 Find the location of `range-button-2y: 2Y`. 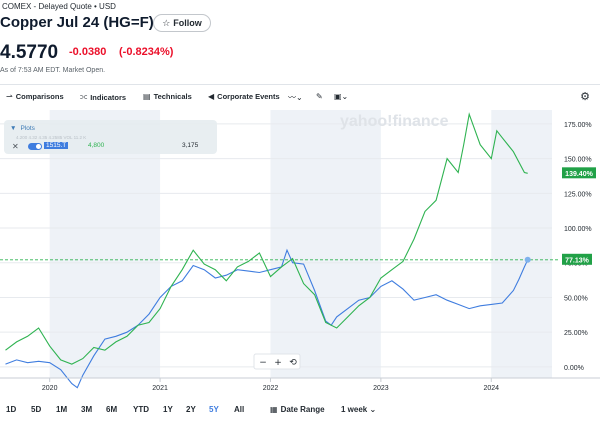

range-button-2y: 2Y is located at coordinates (191, 409).